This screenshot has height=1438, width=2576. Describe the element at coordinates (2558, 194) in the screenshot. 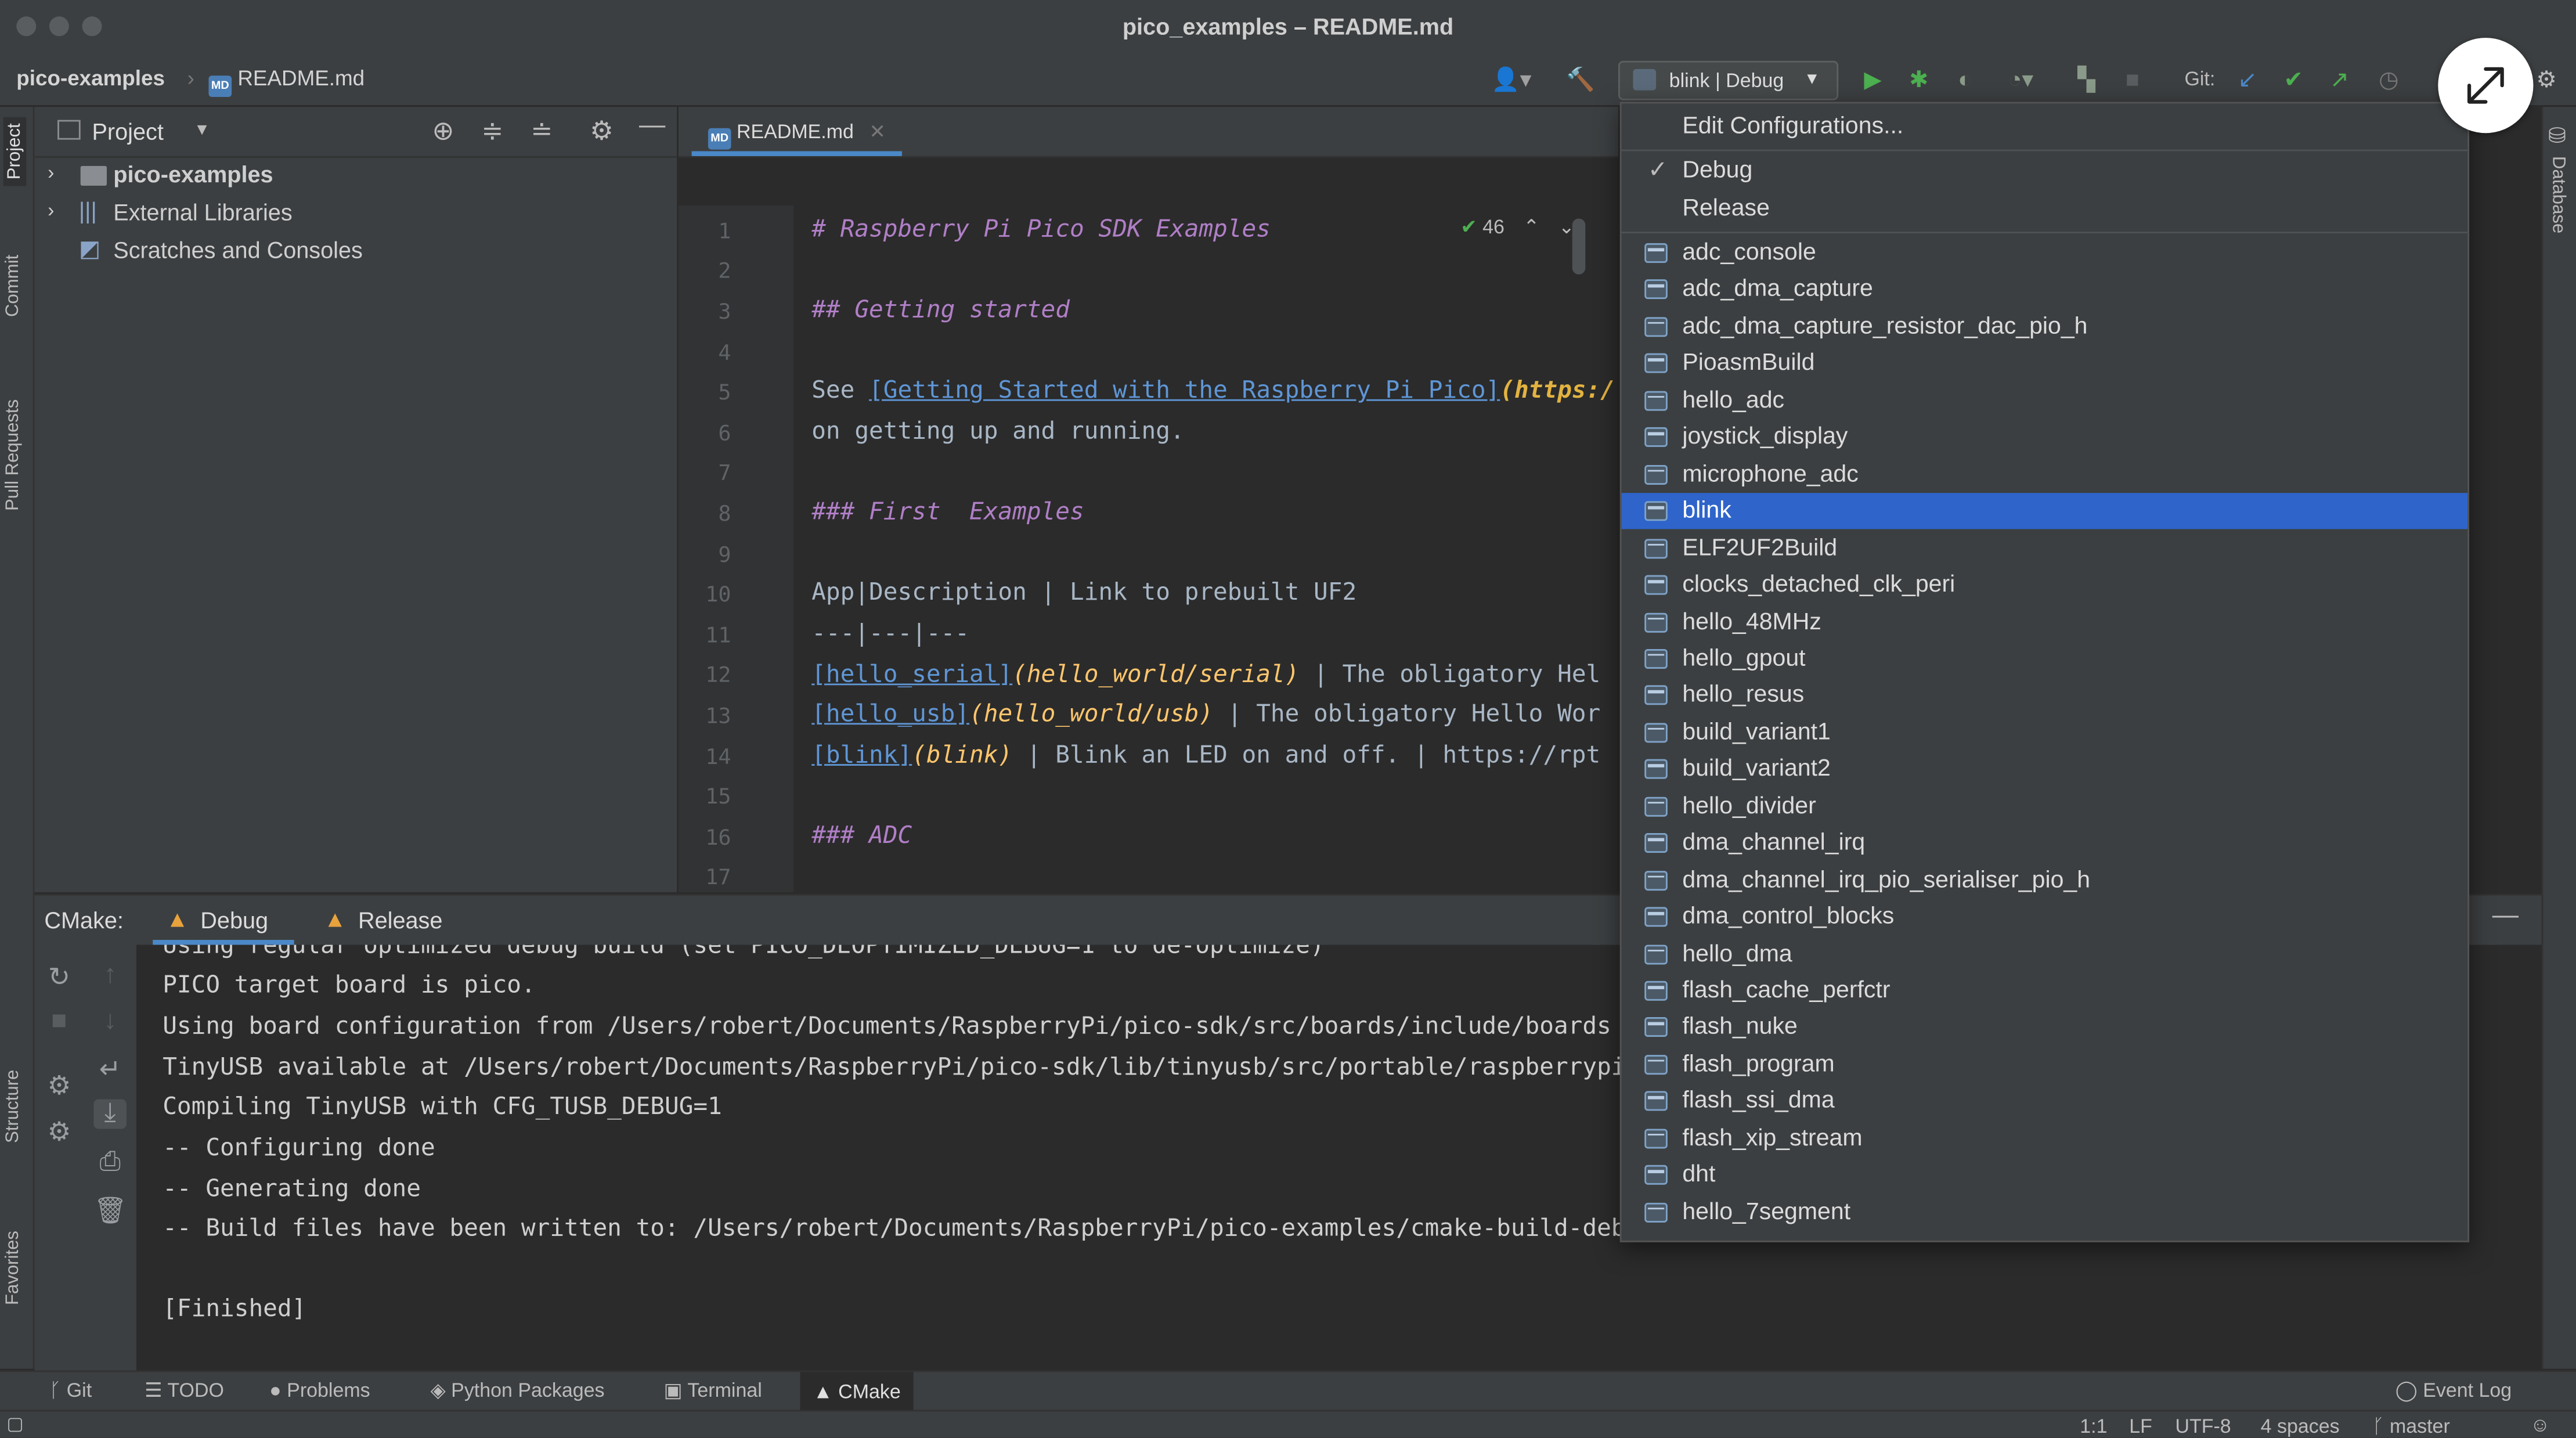

I see `tab-database: Database` at that location.